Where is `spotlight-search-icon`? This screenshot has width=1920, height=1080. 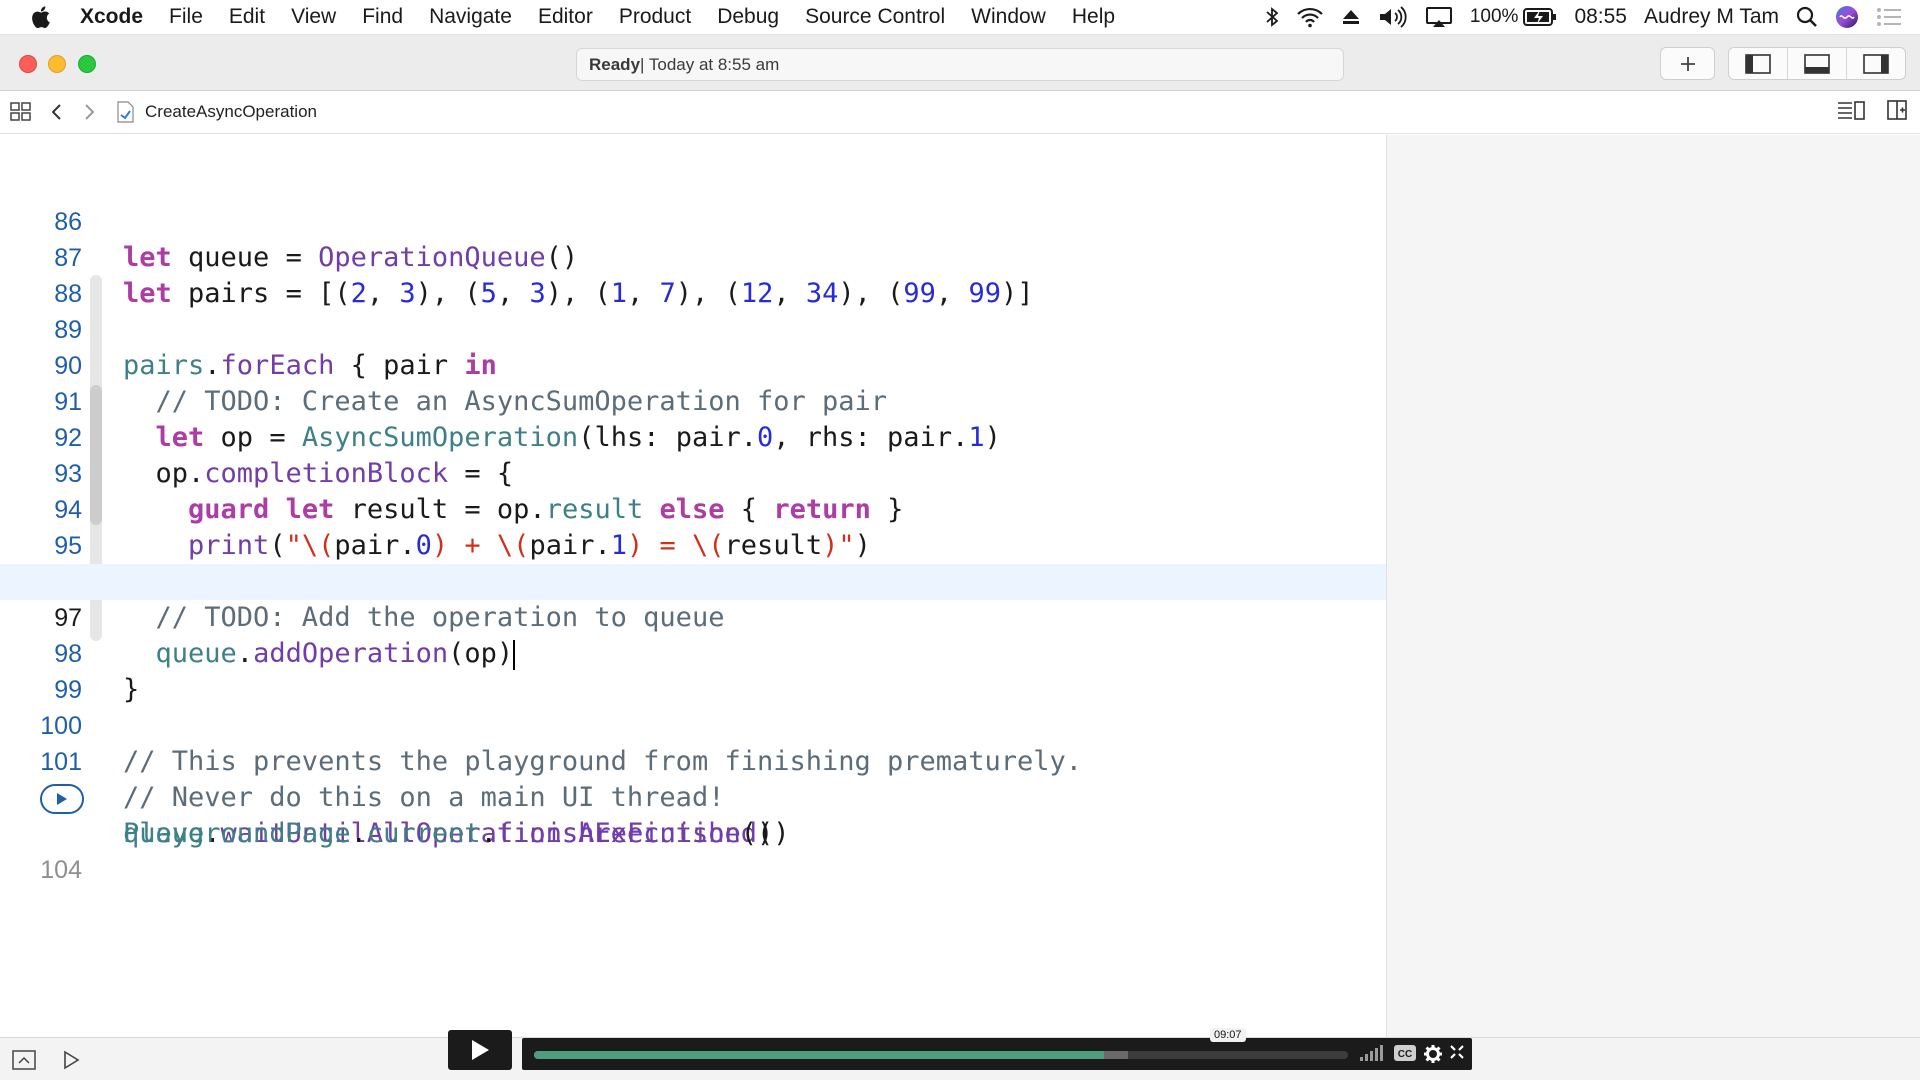
spotlight-search-icon is located at coordinates (1807, 17).